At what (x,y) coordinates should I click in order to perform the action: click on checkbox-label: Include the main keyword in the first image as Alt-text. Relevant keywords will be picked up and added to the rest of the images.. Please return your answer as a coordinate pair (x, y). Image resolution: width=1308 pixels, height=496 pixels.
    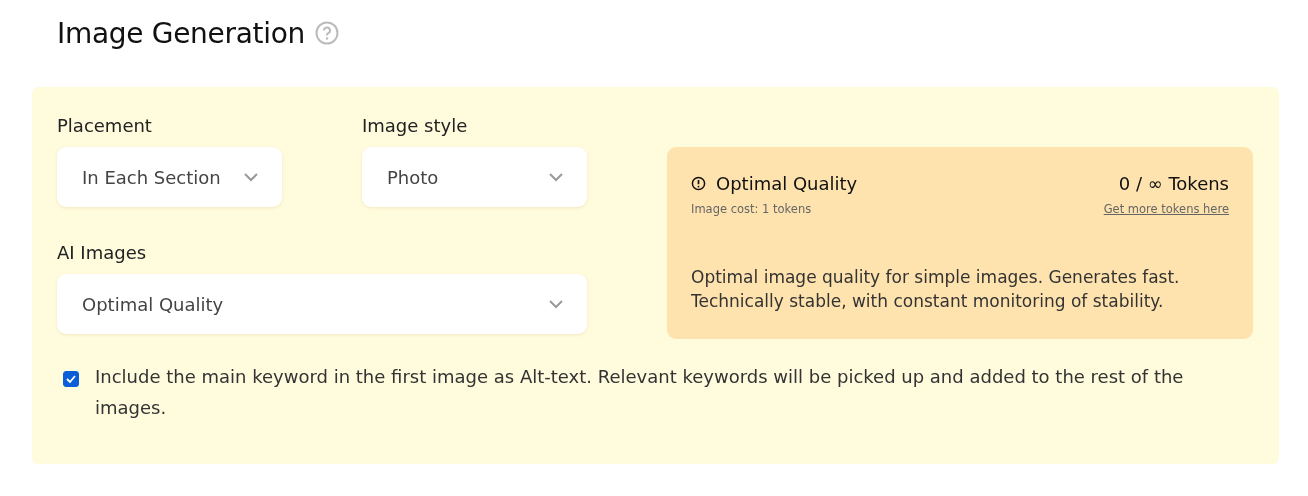
    Looking at the image, I should click on (640, 392).